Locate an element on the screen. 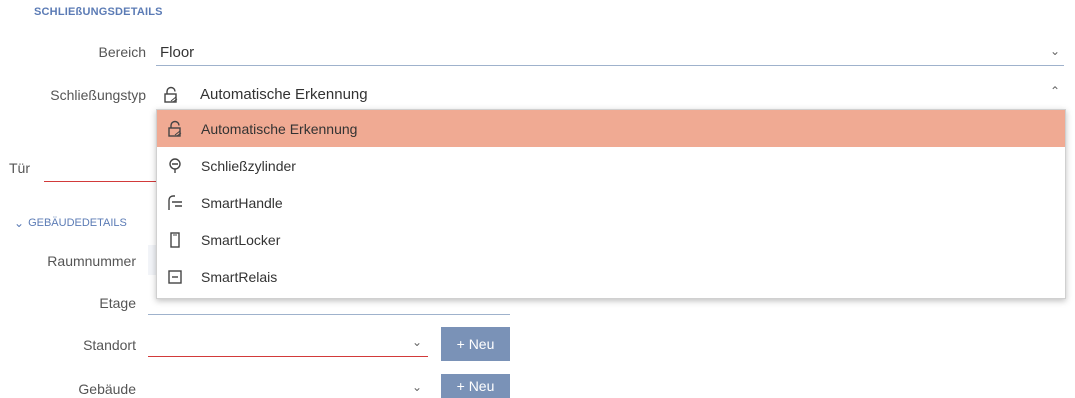  tuer-label: Tür is located at coordinates (19, 168).